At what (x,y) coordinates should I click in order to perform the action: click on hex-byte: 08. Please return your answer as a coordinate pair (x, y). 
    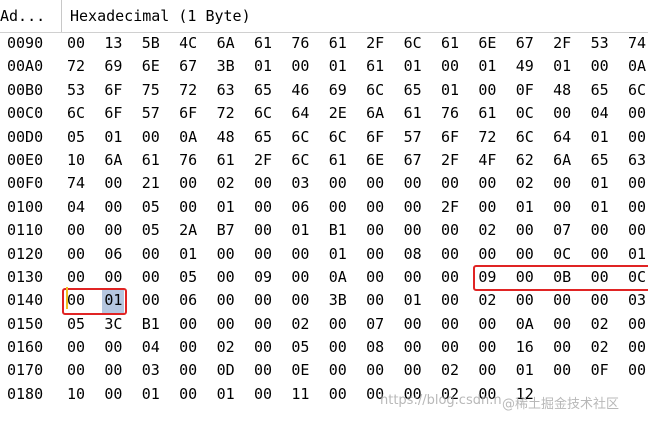
    Looking at the image, I should click on (375, 347).